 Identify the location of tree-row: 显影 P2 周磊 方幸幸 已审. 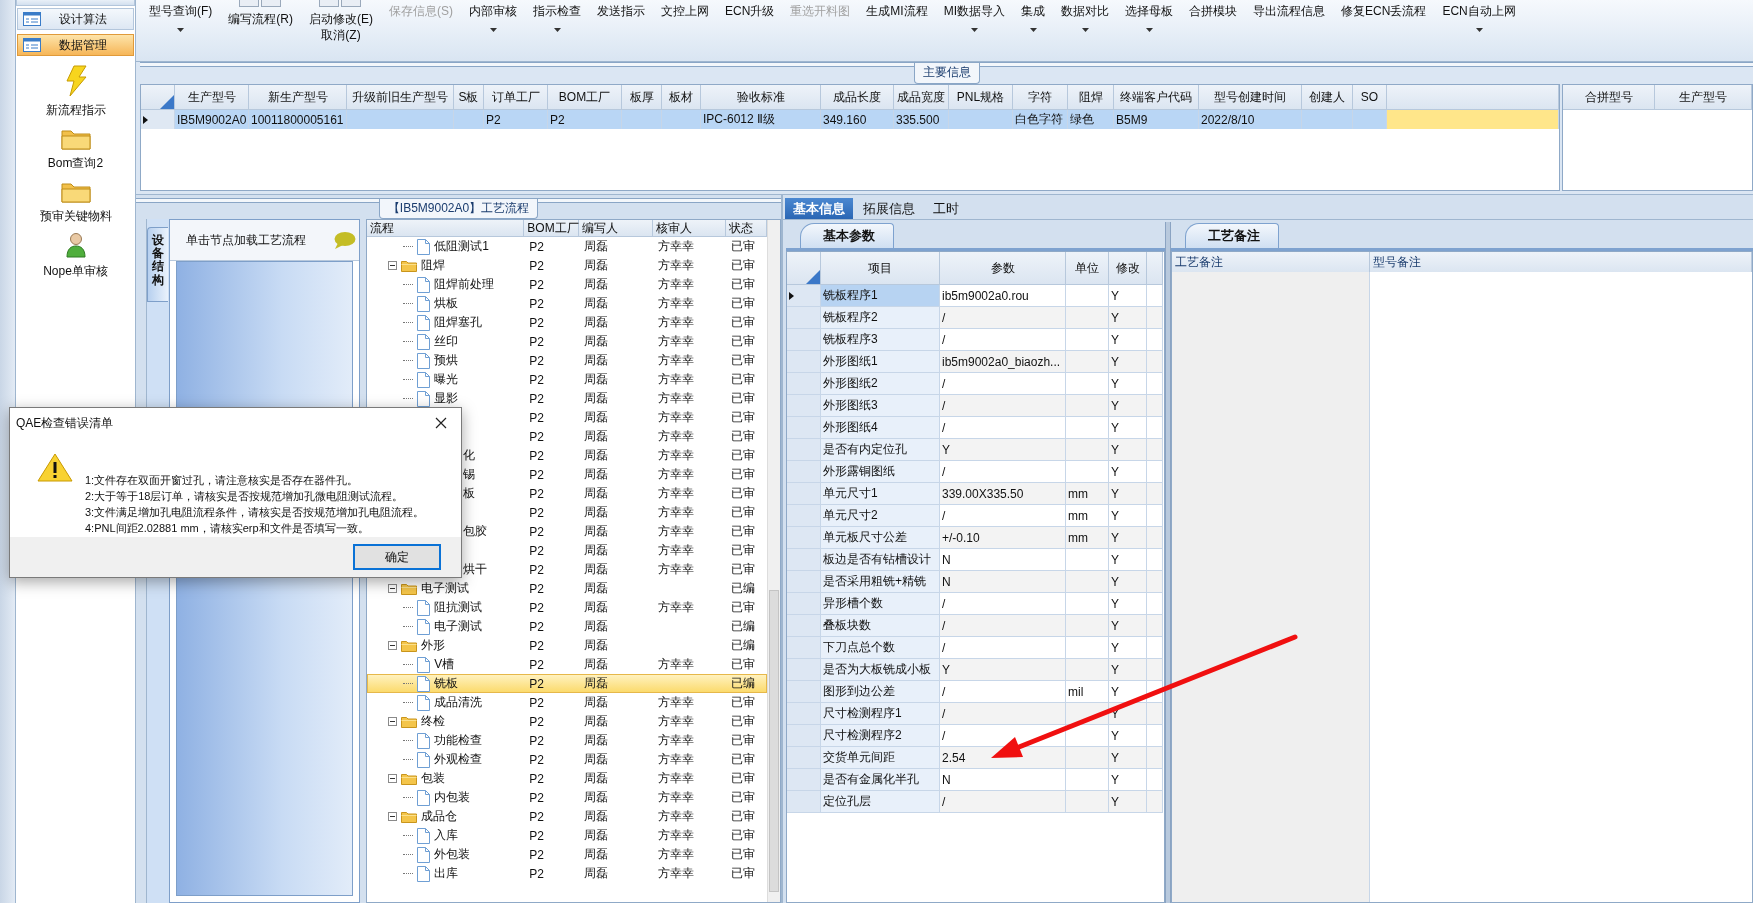
(567, 398).